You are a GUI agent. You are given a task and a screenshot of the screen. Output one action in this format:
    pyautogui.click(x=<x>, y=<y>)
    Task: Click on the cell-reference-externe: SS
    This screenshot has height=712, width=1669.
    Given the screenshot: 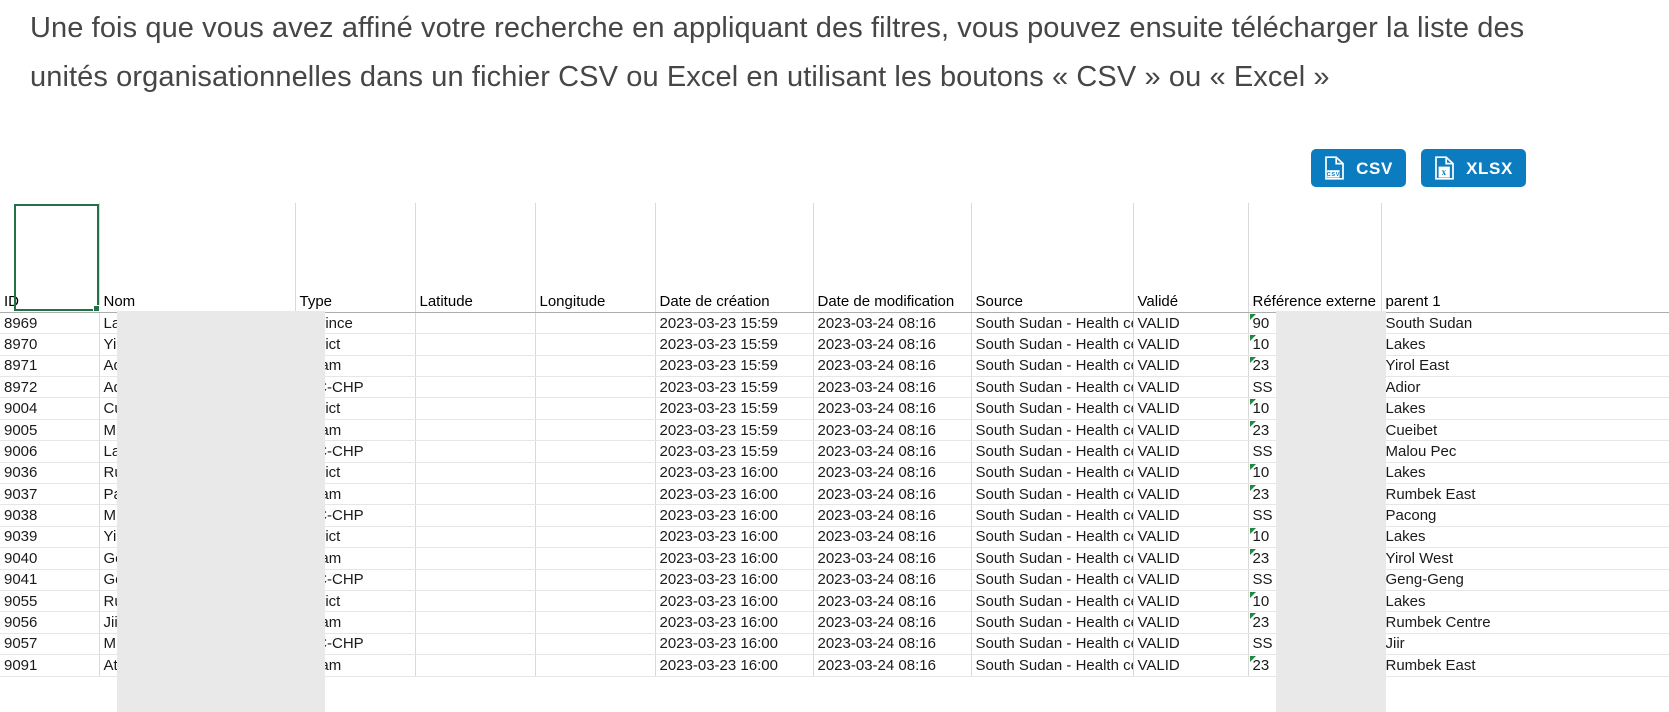 What is the action you would take?
    pyautogui.click(x=1315, y=580)
    